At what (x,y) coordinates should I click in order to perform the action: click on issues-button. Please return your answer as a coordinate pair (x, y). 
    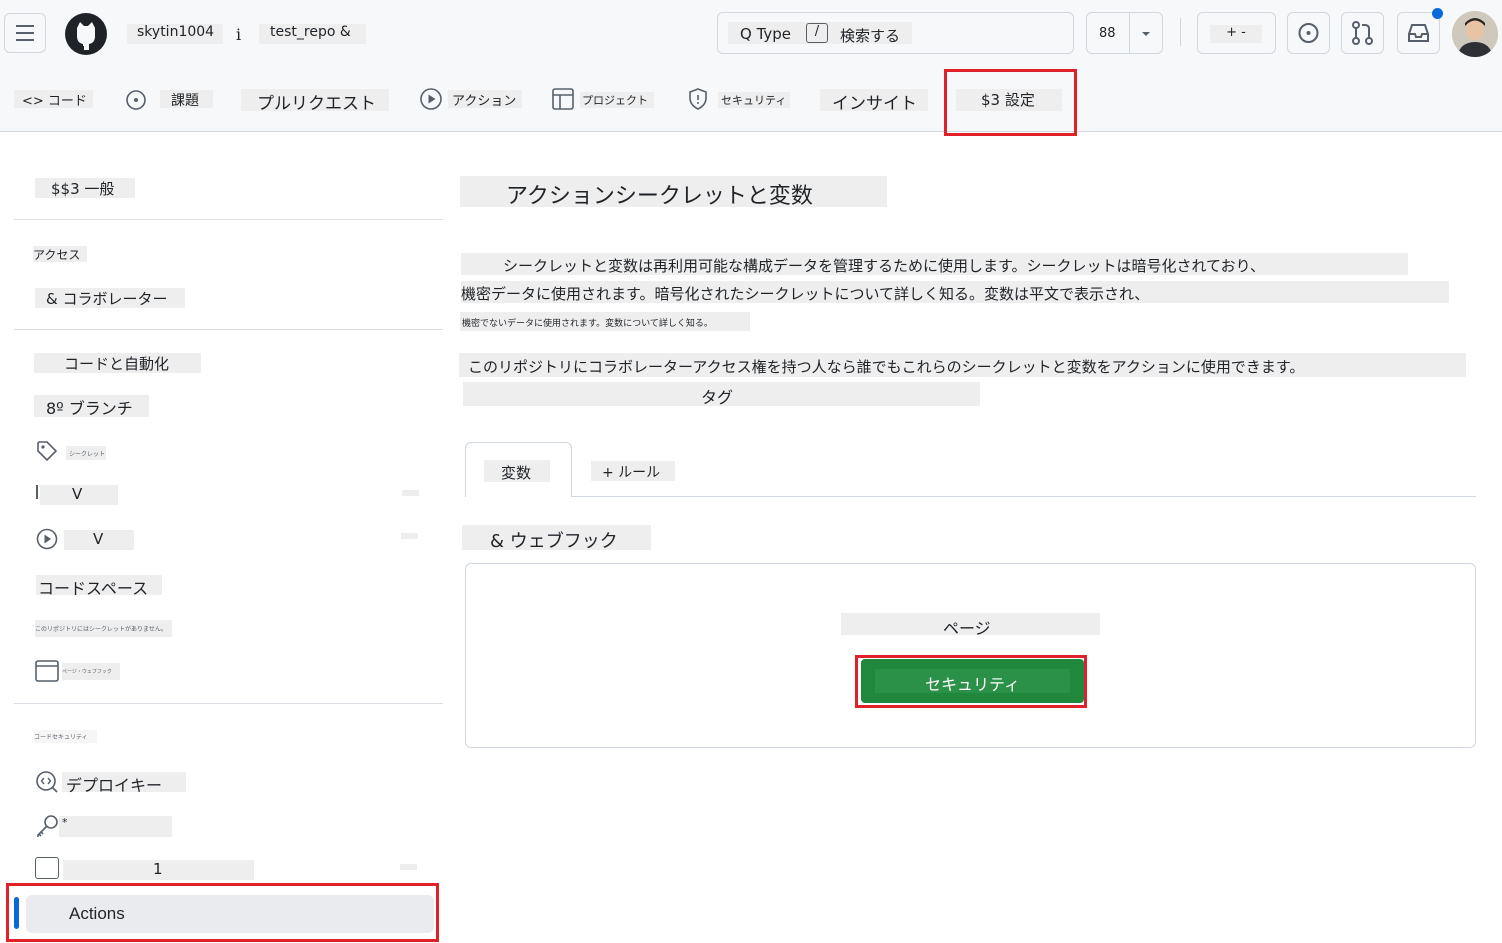
    Looking at the image, I should click on (1308, 33).